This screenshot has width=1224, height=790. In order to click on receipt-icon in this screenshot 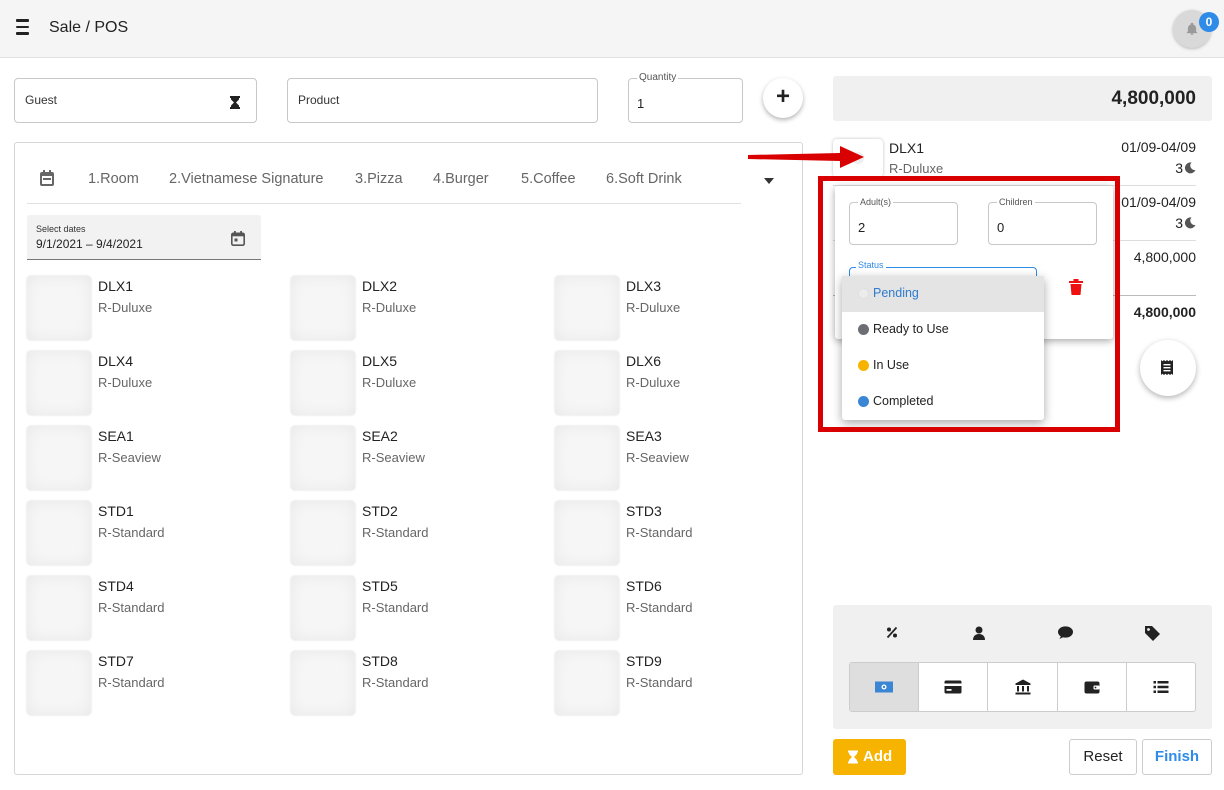, I will do `click(1167, 367)`.